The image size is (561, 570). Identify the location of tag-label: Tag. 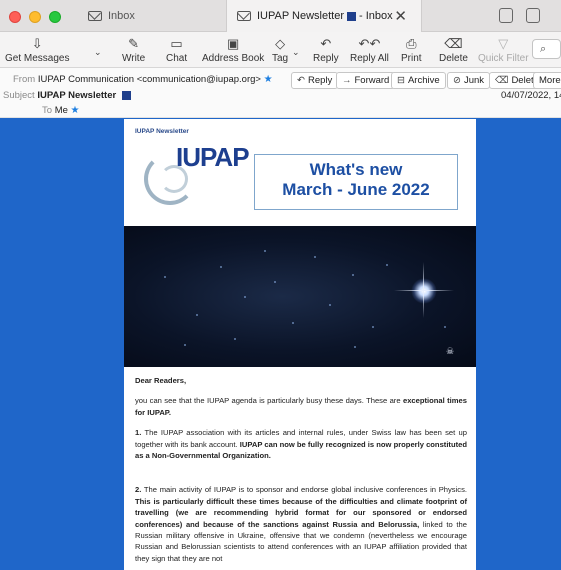
(280, 58).